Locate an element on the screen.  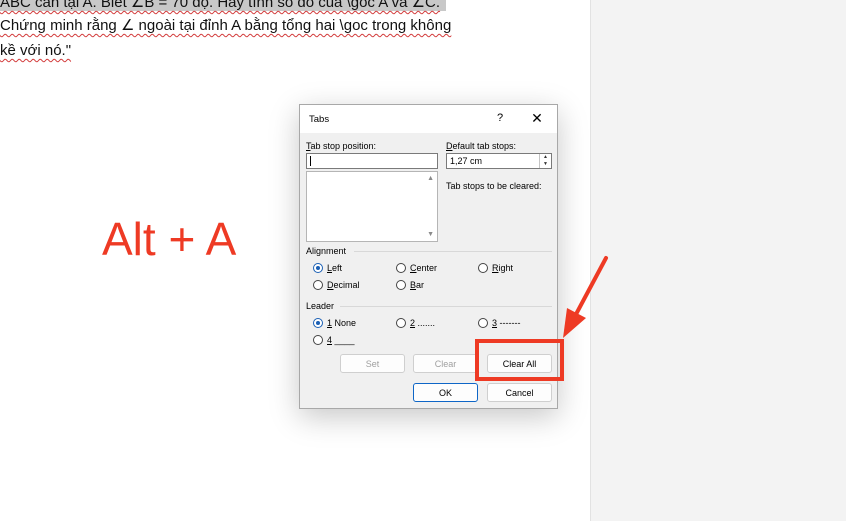
alignment-bar-radio: Bar is located at coordinates (410, 285).